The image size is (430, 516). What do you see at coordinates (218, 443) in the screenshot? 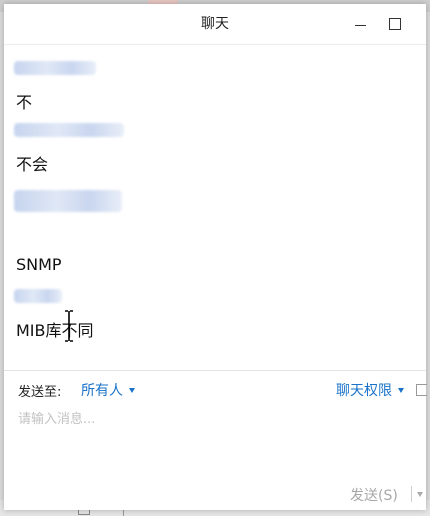
I see `message-input` at bounding box center [218, 443].